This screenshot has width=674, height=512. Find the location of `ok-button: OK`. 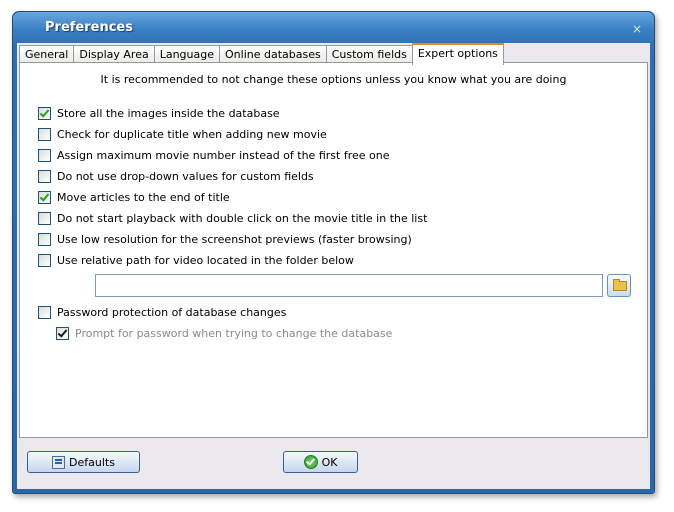

ok-button: OK is located at coordinates (320, 462).